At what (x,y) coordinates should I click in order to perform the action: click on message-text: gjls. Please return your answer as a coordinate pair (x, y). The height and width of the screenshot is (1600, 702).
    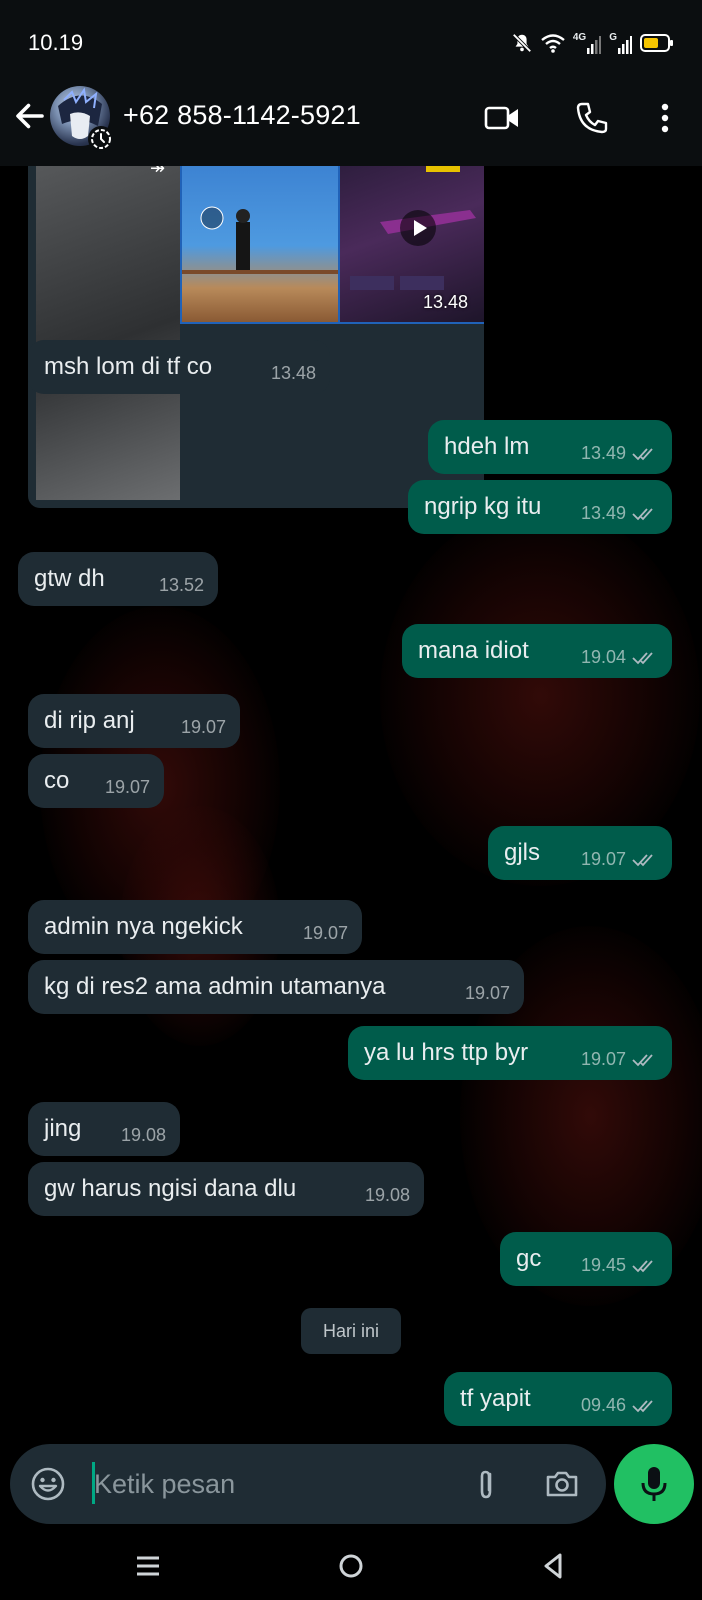
    Looking at the image, I should click on (522, 852).